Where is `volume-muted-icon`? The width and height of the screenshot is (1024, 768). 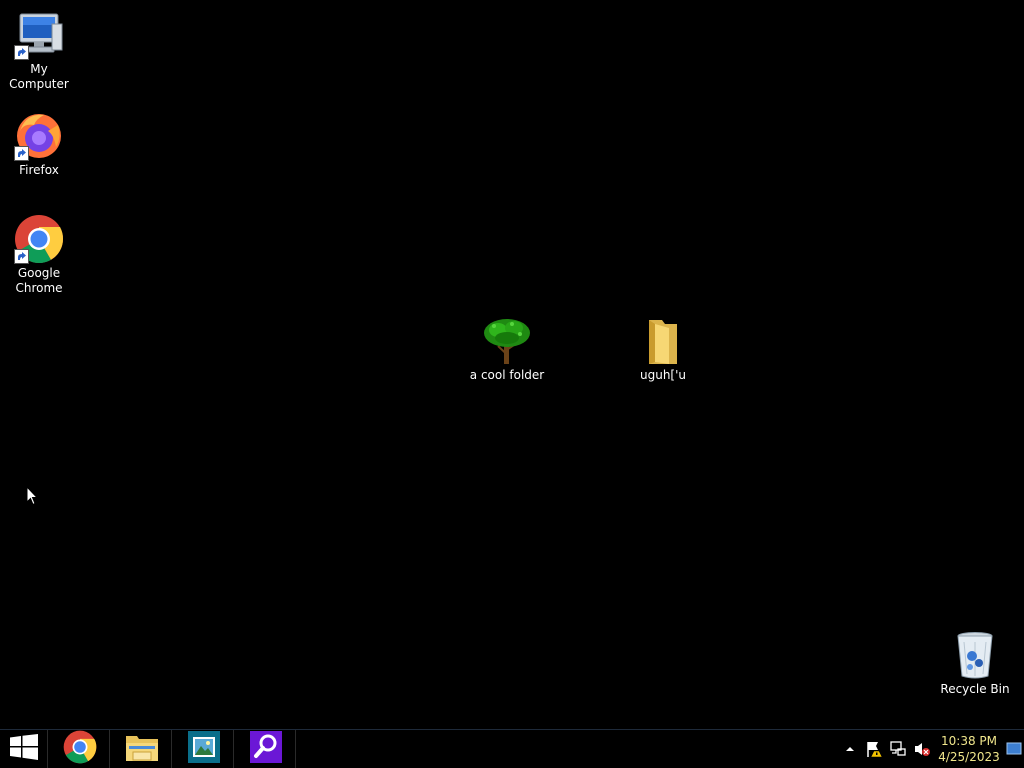 volume-muted-icon is located at coordinates (922, 749).